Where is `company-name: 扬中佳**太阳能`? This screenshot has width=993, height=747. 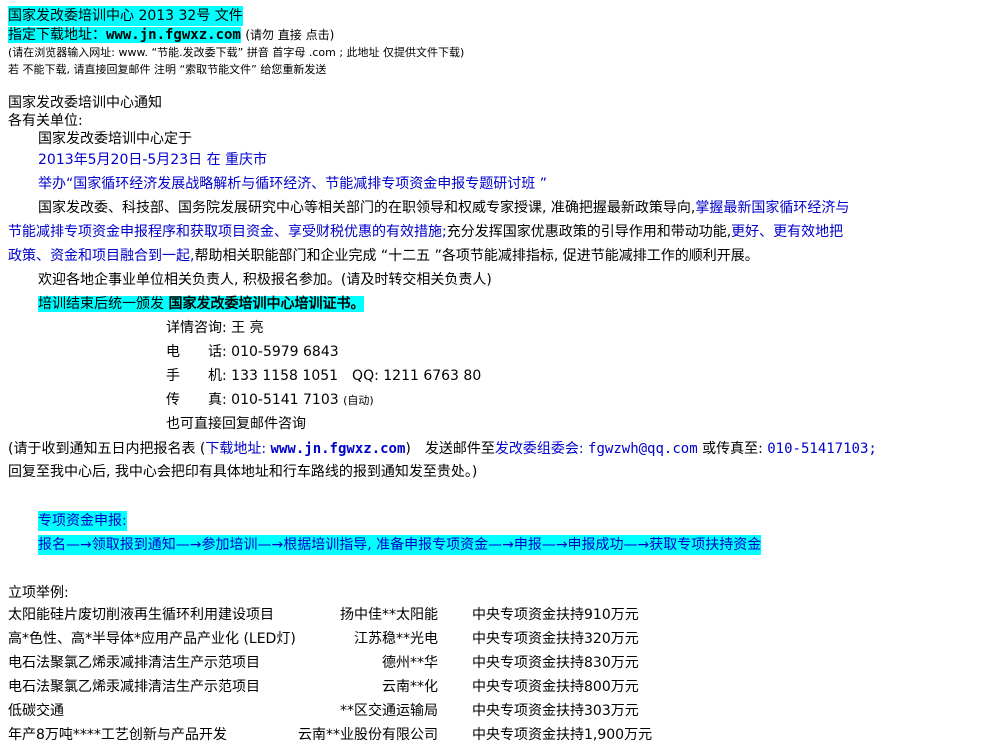 company-name: 扬中佳**太阳能 is located at coordinates (389, 615).